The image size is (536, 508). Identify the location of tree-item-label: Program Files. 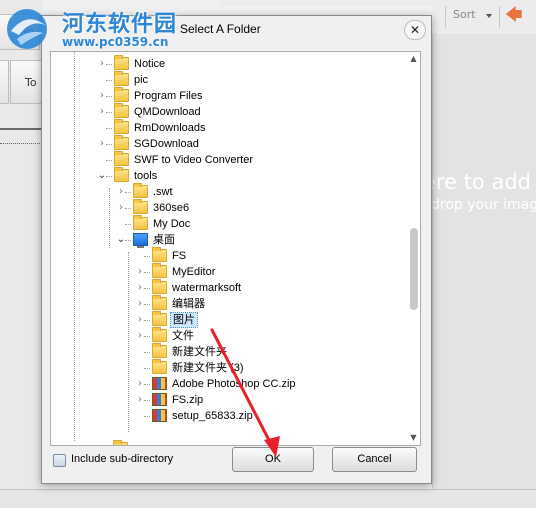
(168, 96).